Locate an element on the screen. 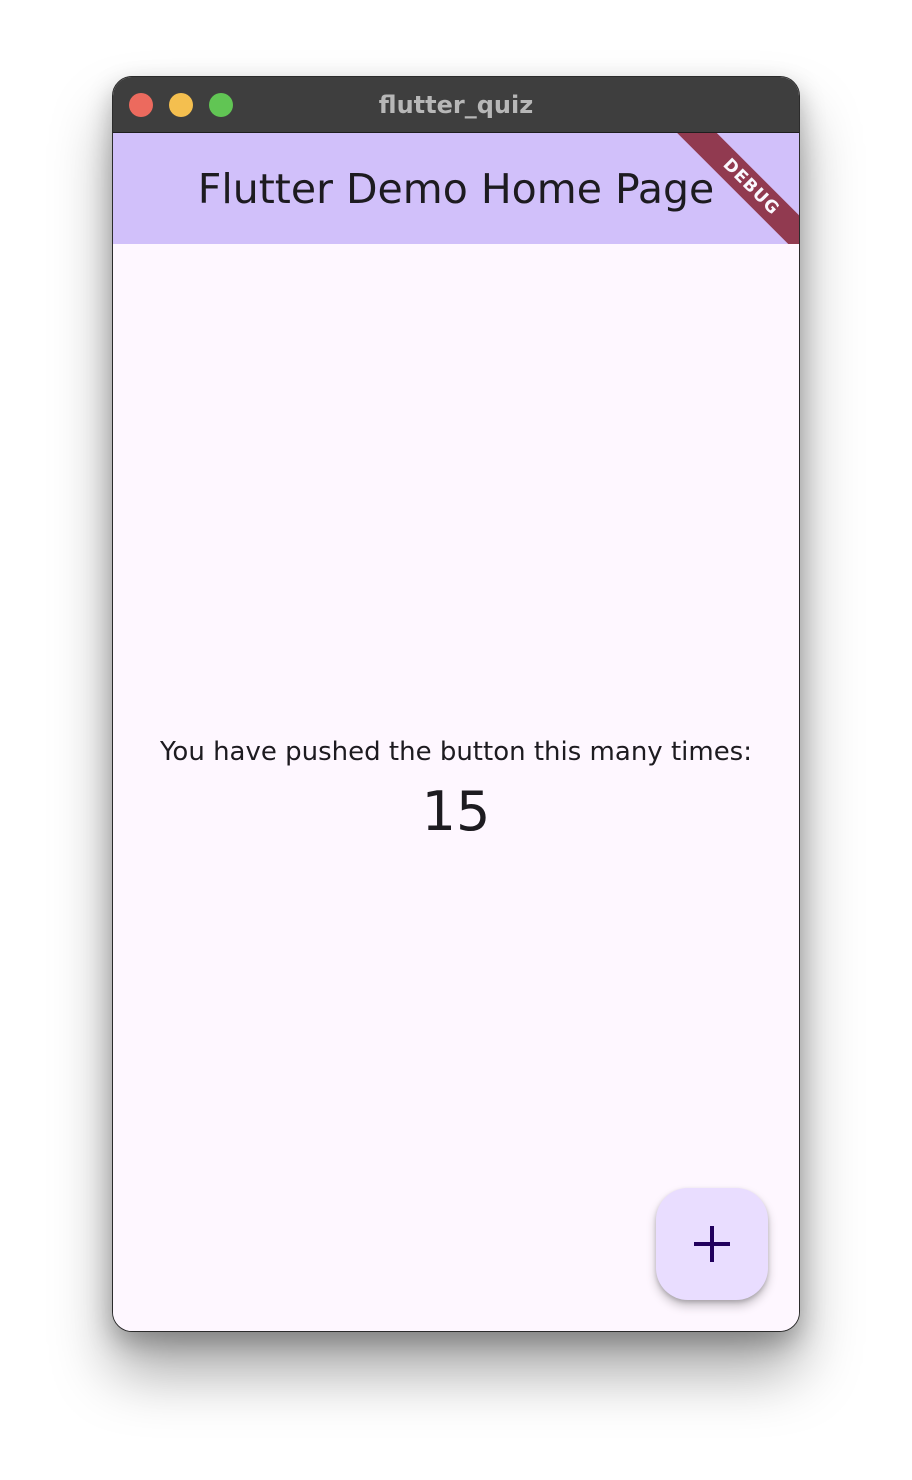  plus-icon is located at coordinates (712, 1244).